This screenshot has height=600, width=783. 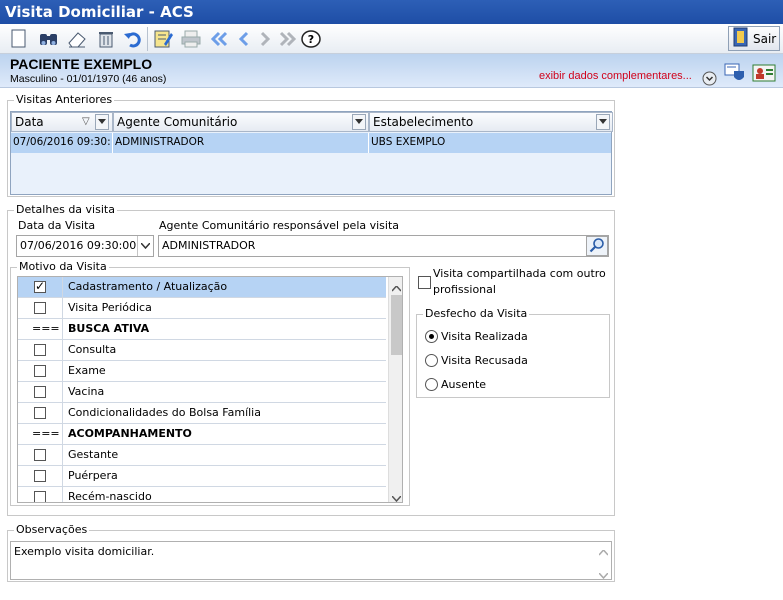 I want to click on list-item-label: Exame, so click(x=87, y=370).